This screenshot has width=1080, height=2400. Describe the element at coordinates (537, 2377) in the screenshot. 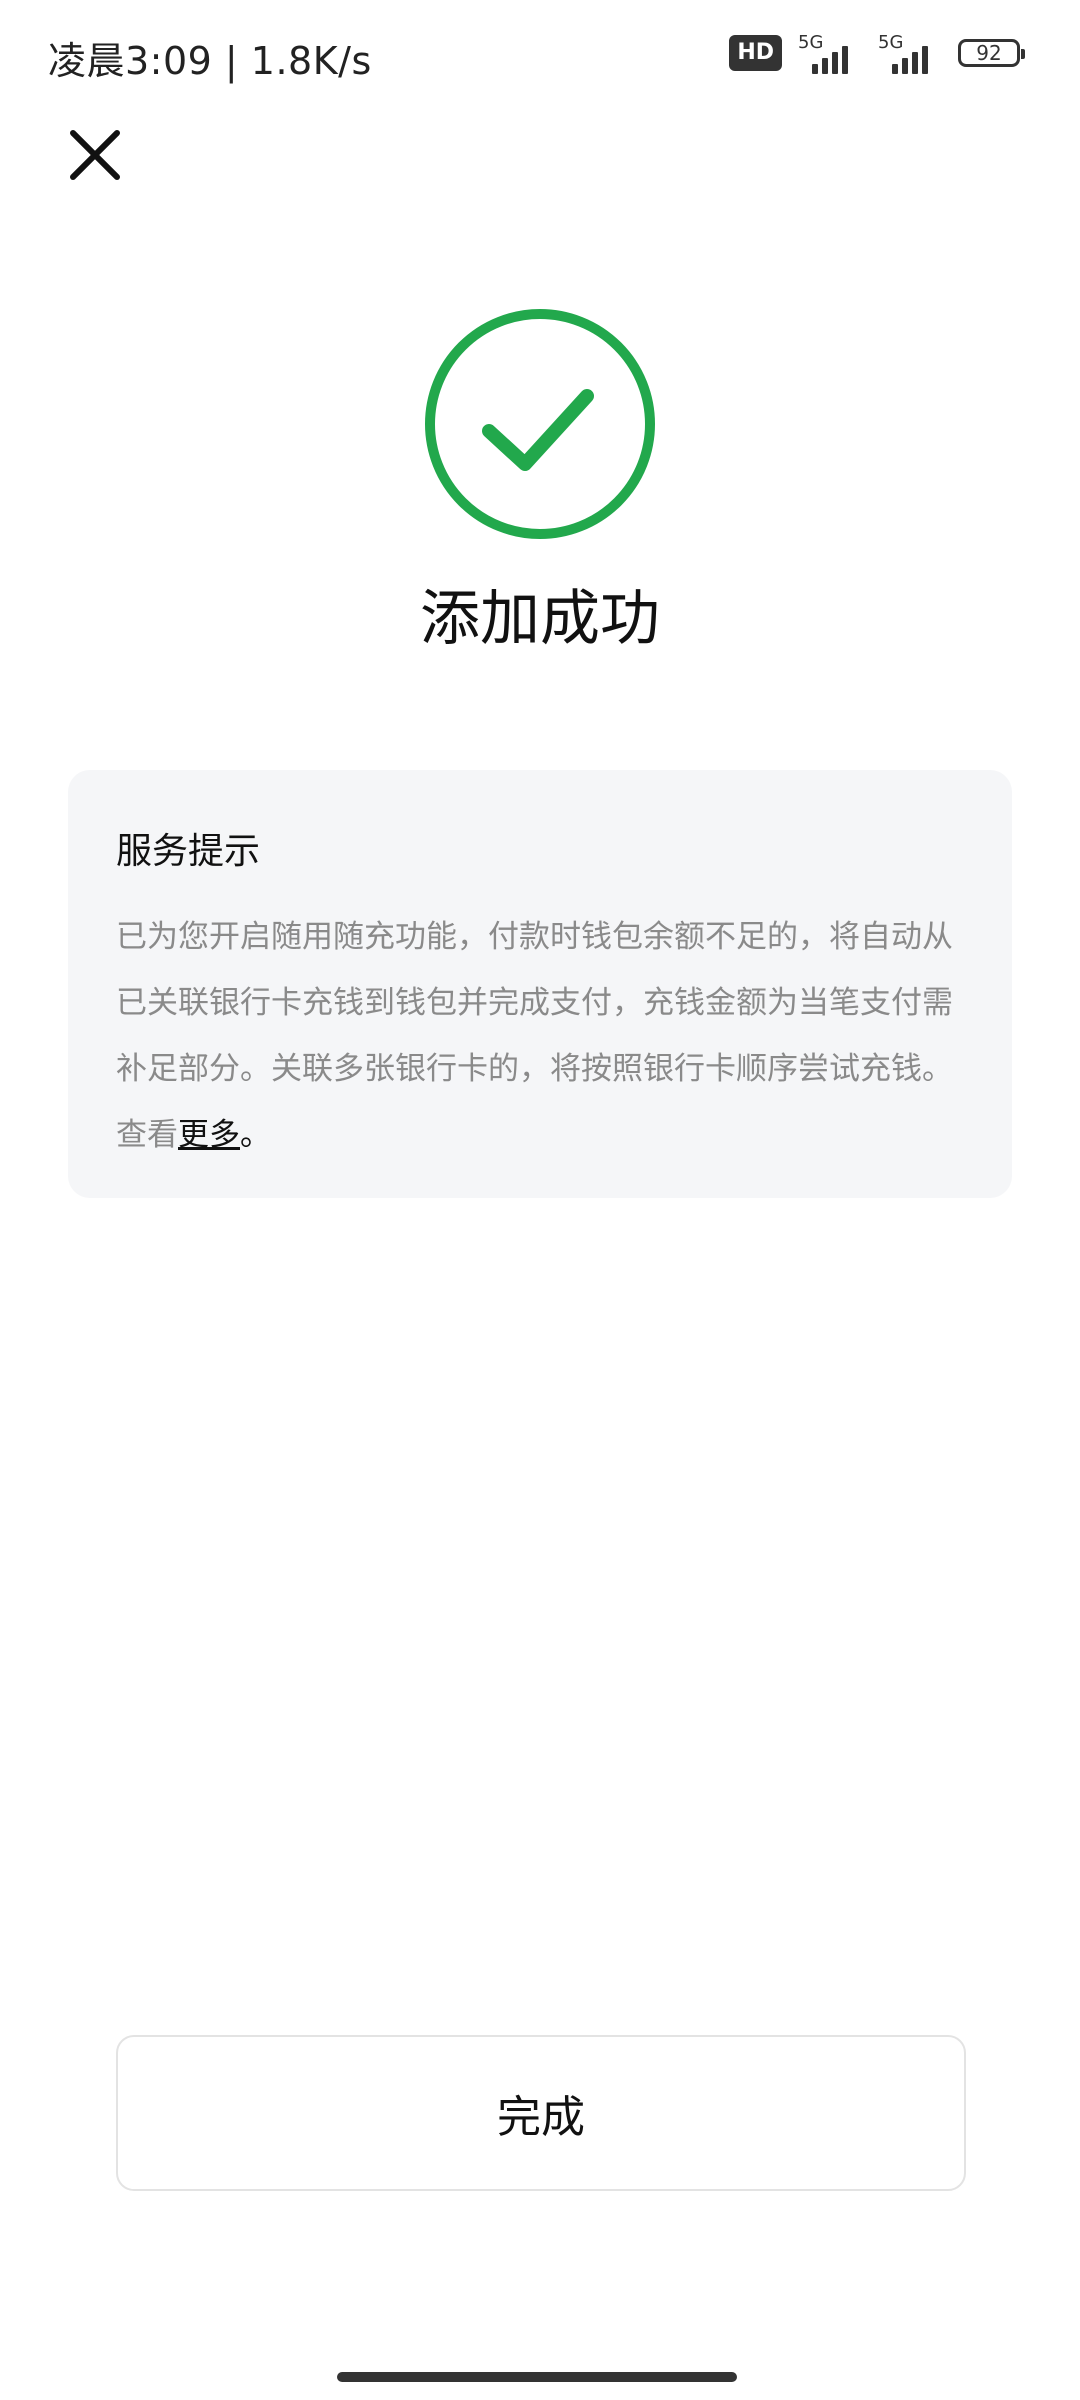

I see `home-indicator` at that location.